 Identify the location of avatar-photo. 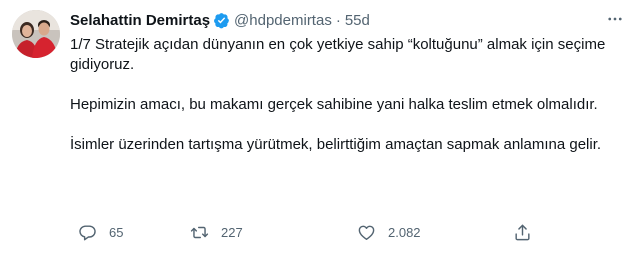
(36, 34).